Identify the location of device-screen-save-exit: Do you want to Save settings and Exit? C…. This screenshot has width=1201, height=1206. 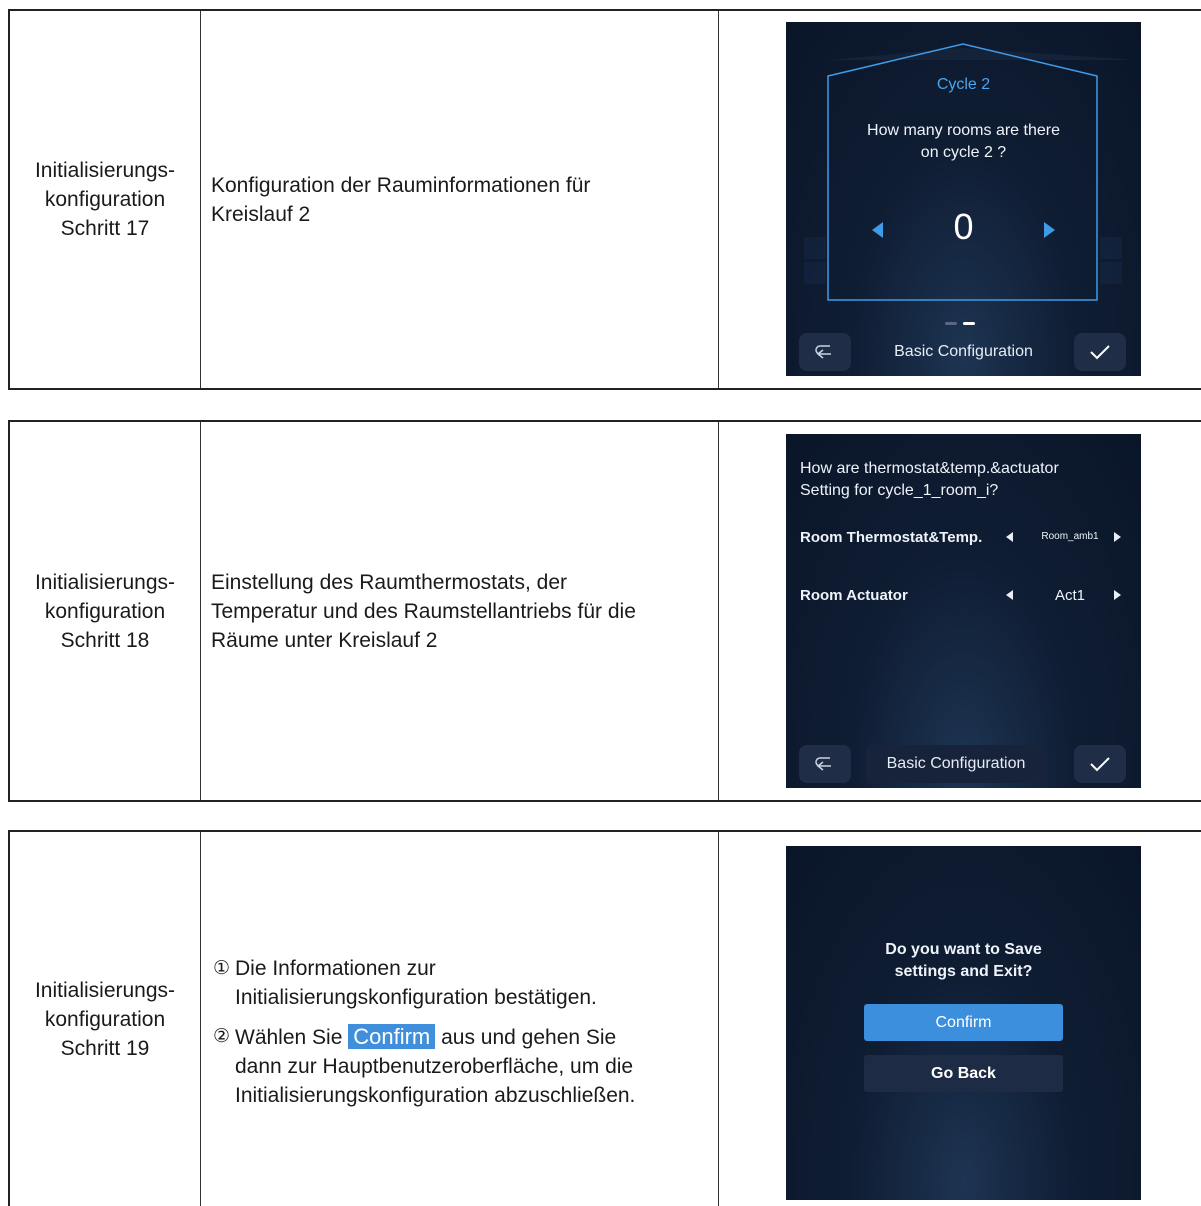
(963, 1023).